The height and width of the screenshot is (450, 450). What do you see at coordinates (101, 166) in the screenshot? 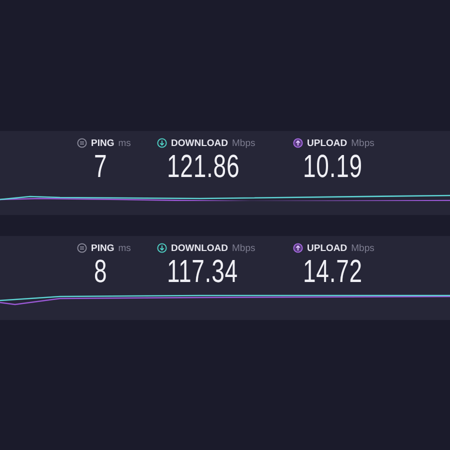
I see `metric-value: 7` at bounding box center [101, 166].